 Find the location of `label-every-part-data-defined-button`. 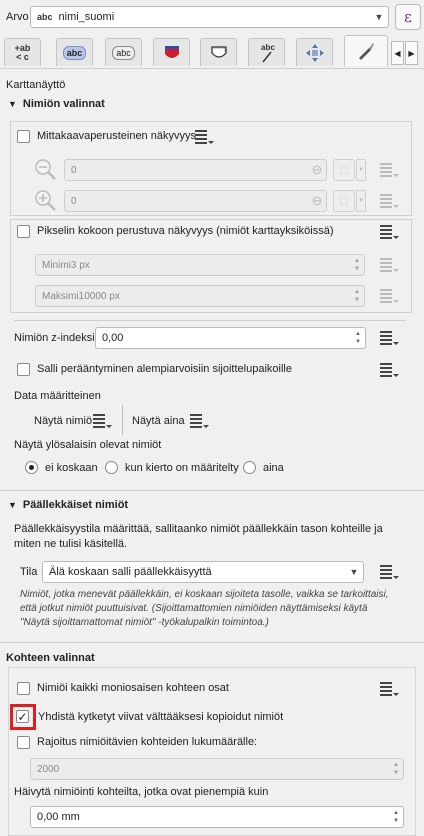

label-every-part-data-defined-button is located at coordinates (389, 689).